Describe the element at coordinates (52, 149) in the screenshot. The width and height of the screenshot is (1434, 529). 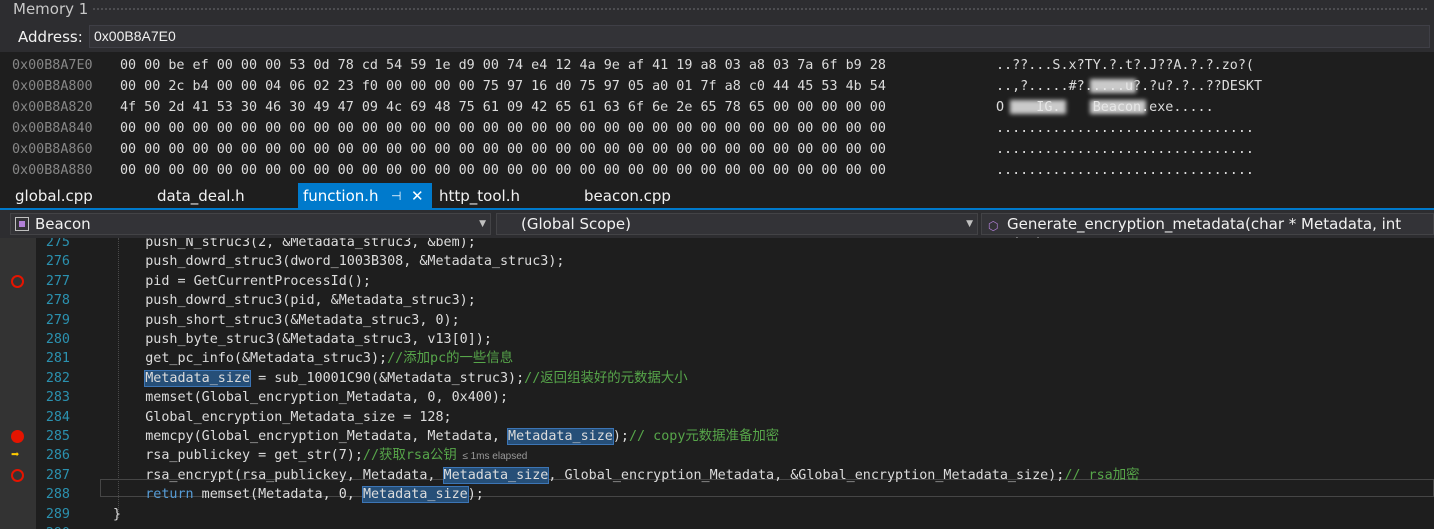
I see `memory-address: 0x00B8A860` at that location.